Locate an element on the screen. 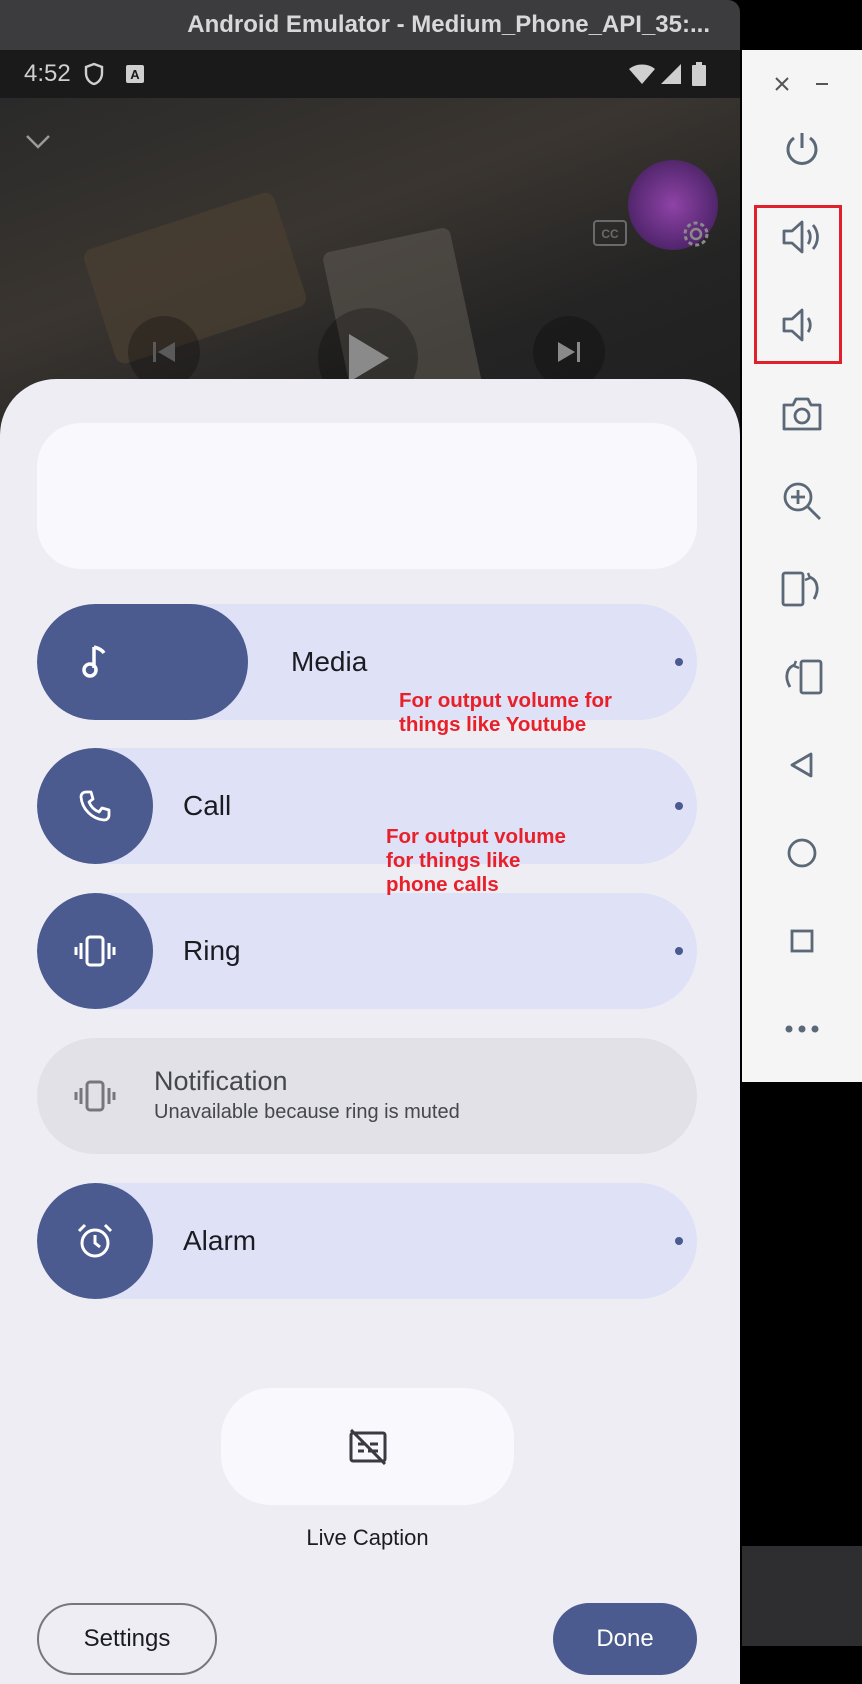 Image resolution: width=862 pixels, height=1684 pixels. video-settings-button is located at coordinates (696, 234).